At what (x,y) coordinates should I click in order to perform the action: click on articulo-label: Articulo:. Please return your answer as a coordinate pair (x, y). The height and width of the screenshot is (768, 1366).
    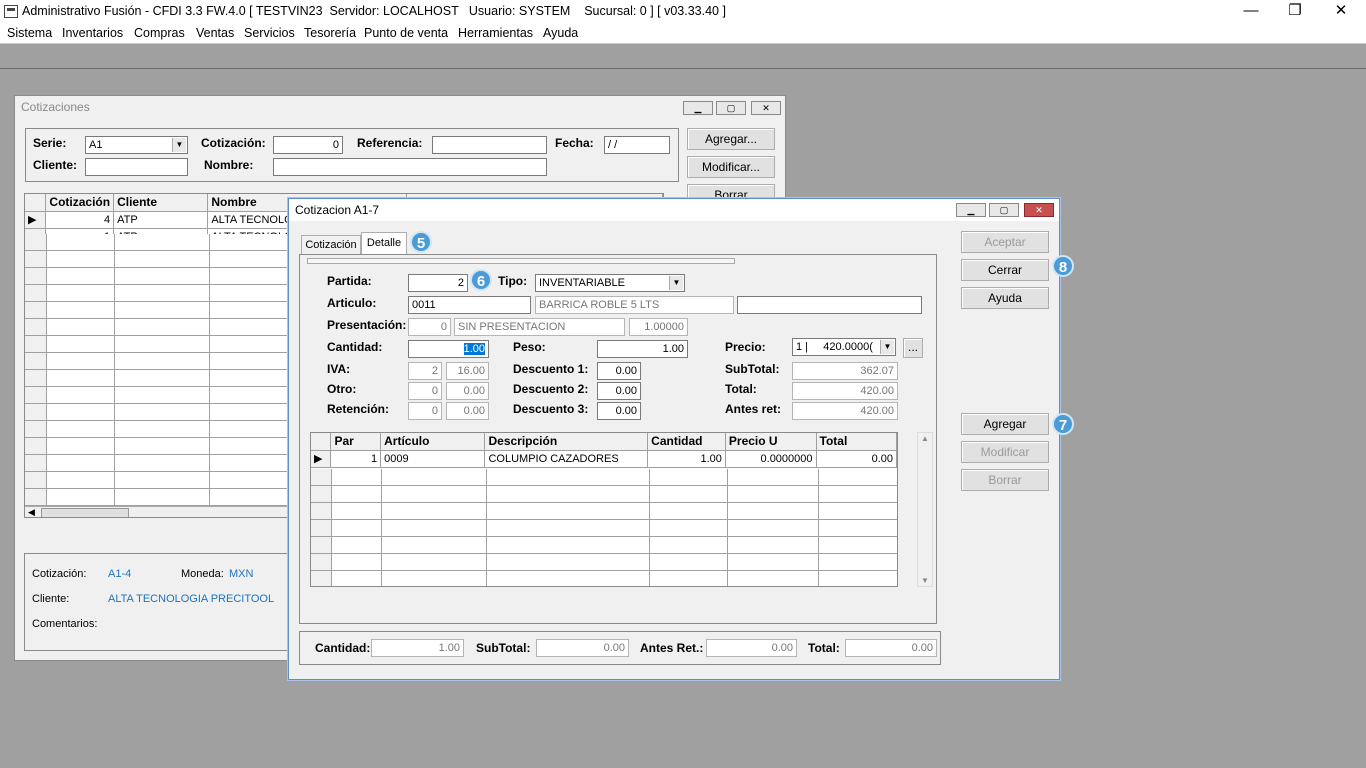
    Looking at the image, I should click on (352, 303).